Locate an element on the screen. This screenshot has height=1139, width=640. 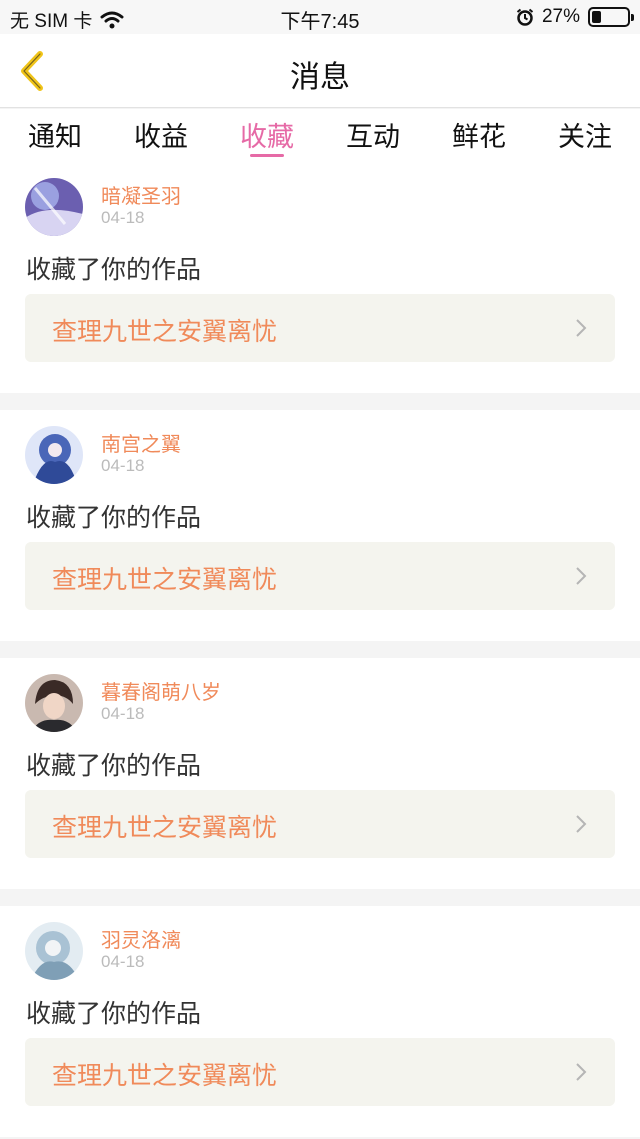
tab-bar: 通知 收益 收藏 互动 鲜花 关注 is located at coordinates (320, 138).